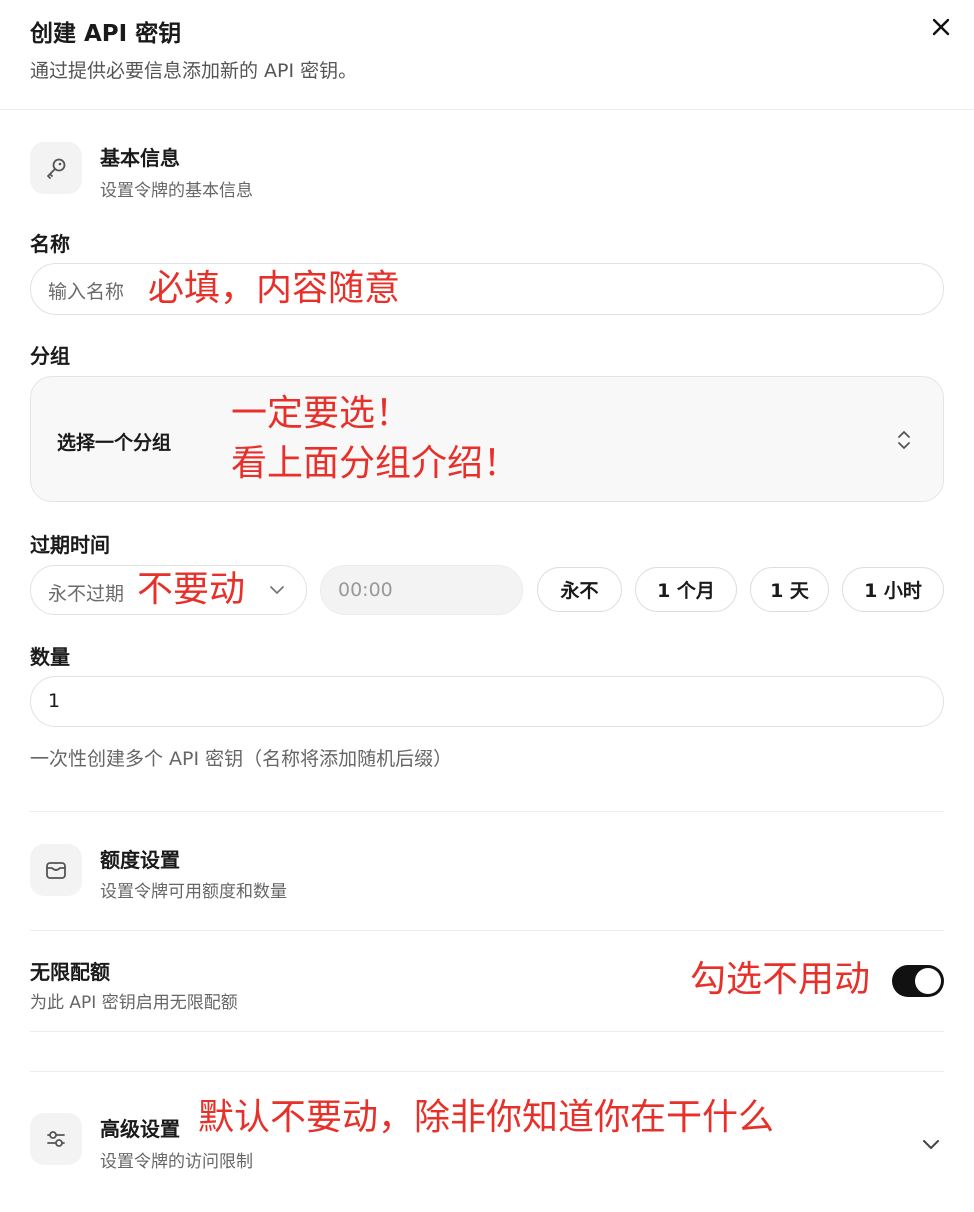 This screenshot has width=974, height=1212. What do you see at coordinates (50, 356) in the screenshot?
I see `group-label: 分组` at bounding box center [50, 356].